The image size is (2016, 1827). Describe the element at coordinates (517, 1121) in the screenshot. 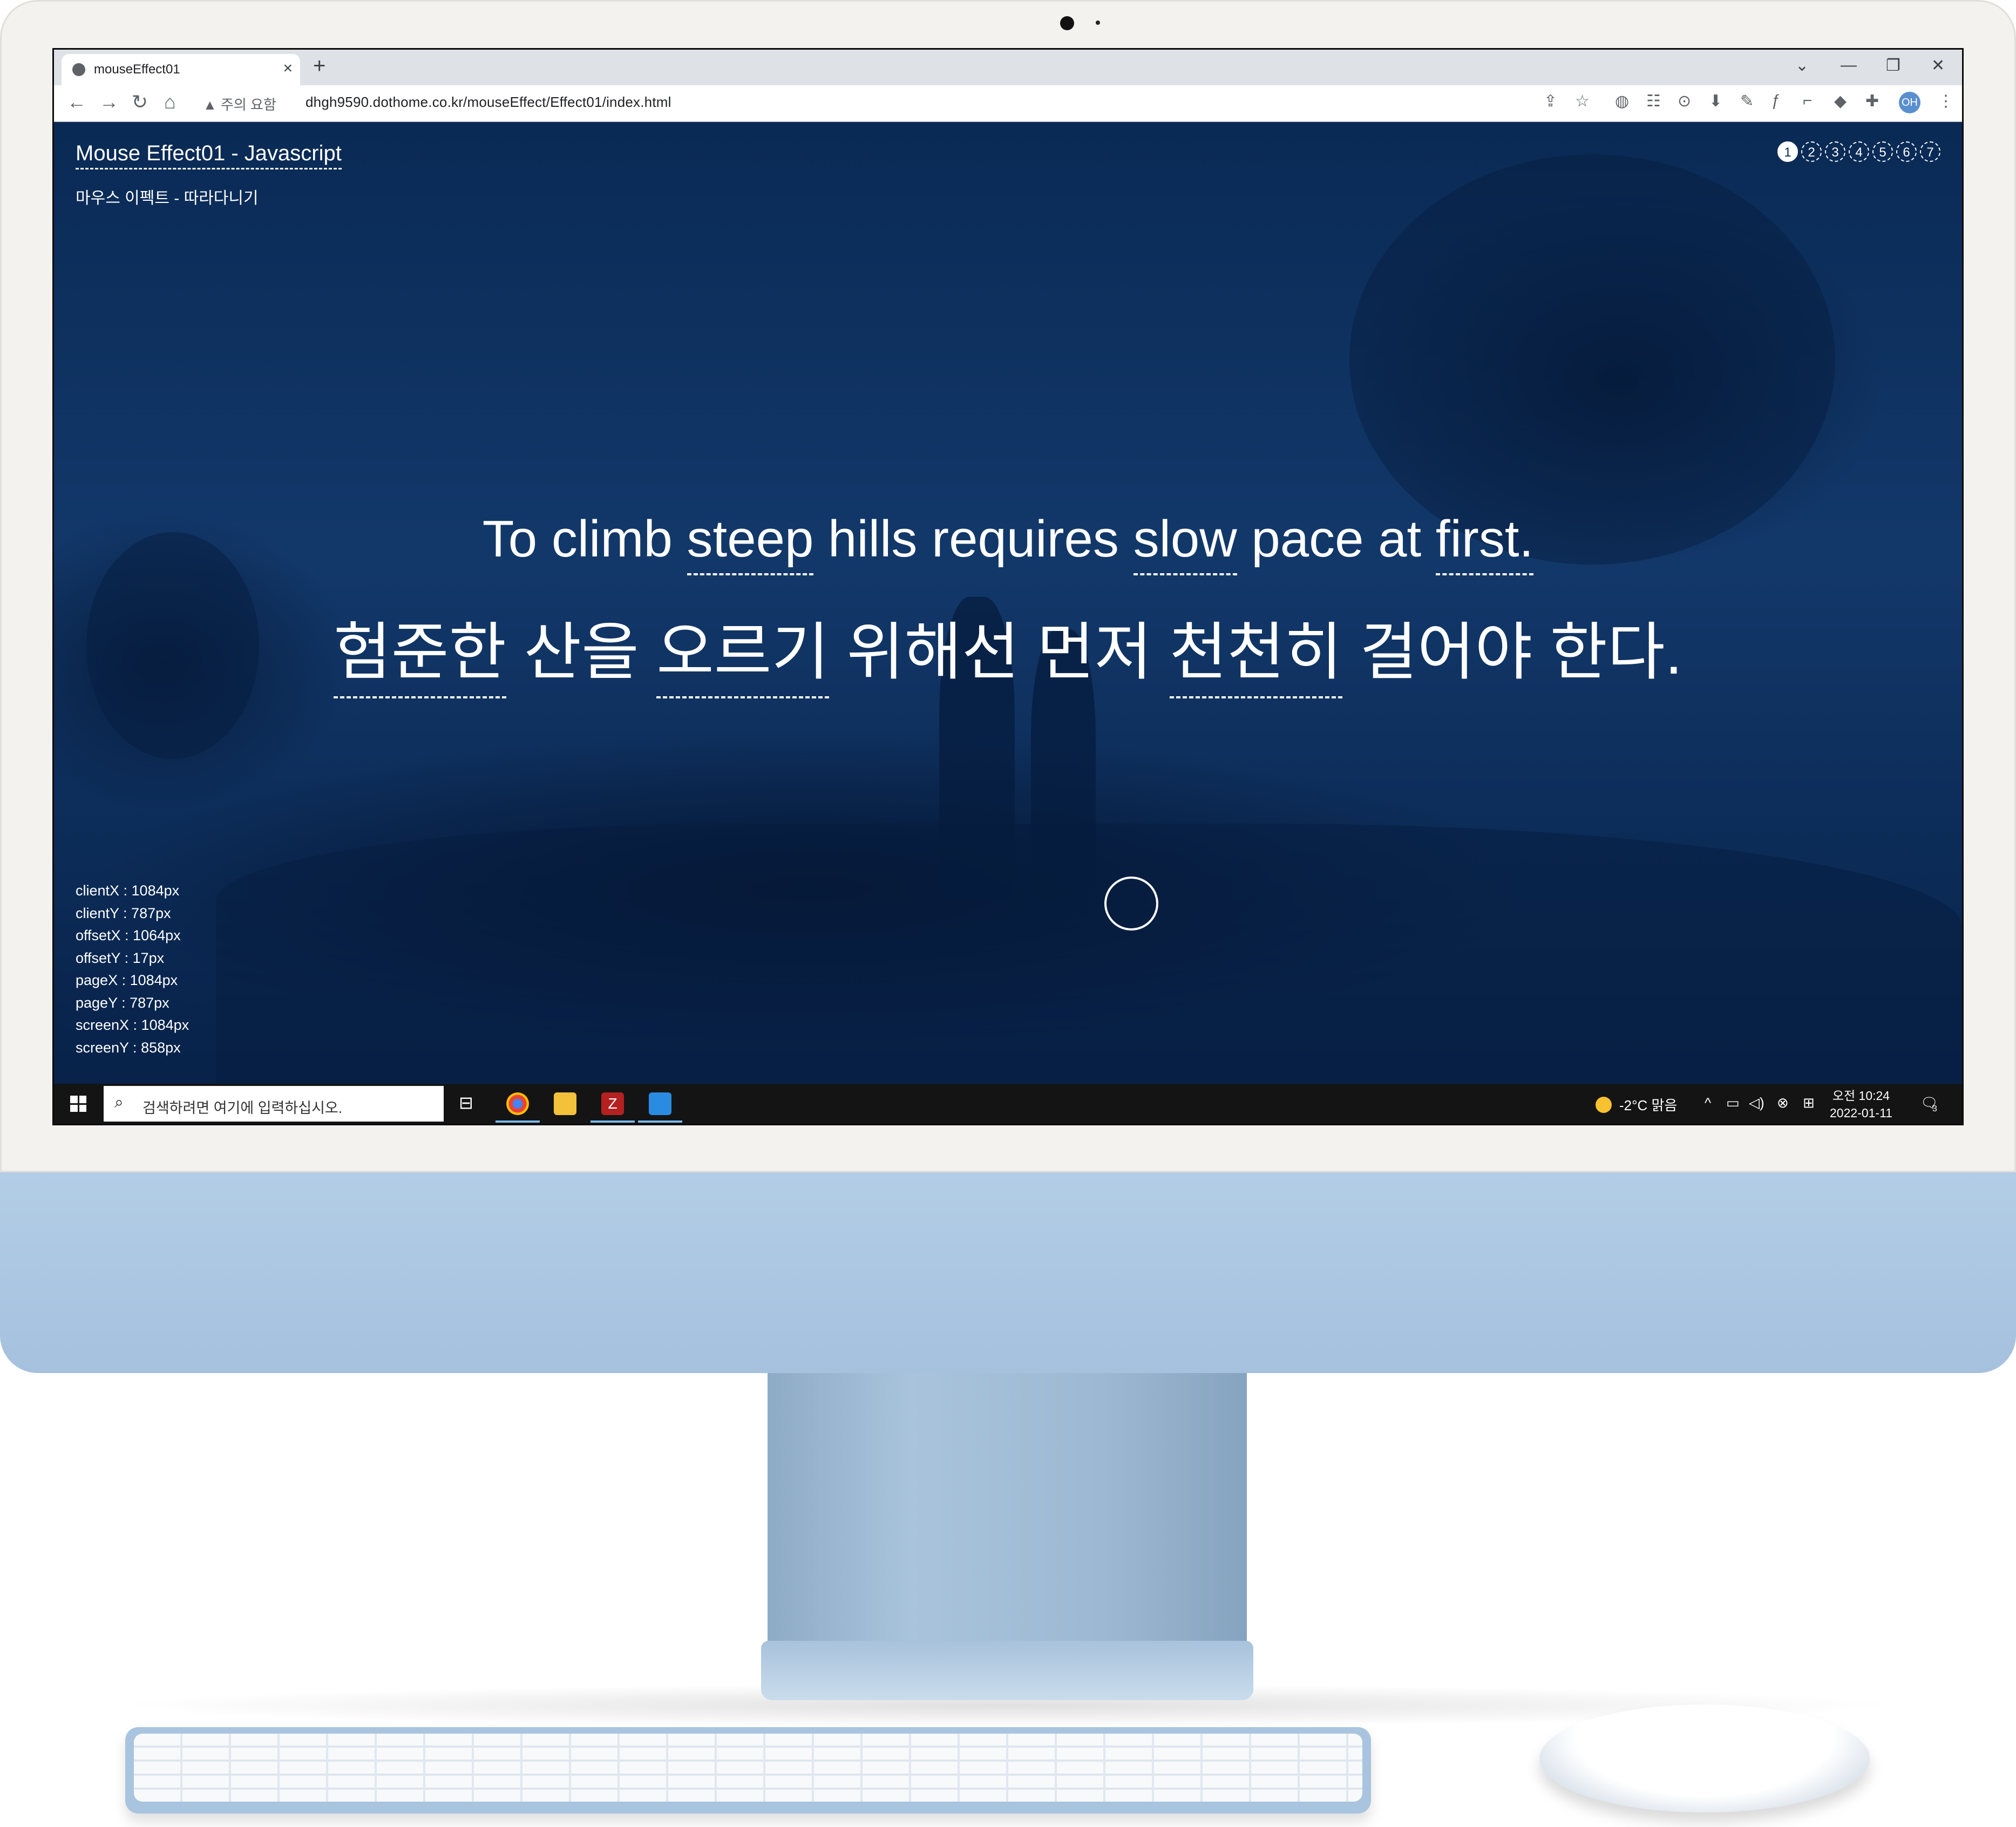

I see `chrome-running-indicator` at that location.